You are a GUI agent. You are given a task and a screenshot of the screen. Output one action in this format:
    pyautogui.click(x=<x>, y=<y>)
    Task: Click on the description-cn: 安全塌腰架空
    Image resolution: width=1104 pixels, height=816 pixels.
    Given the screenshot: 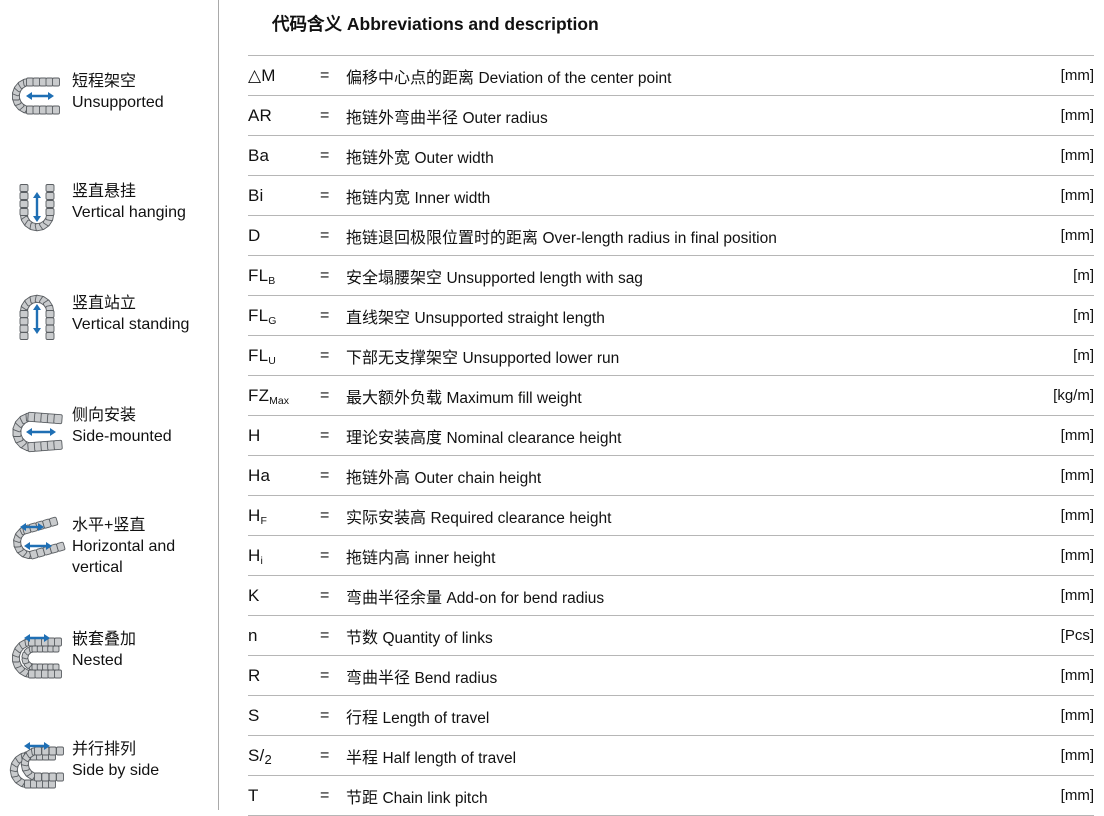 What is the action you would take?
    pyautogui.click(x=394, y=278)
    